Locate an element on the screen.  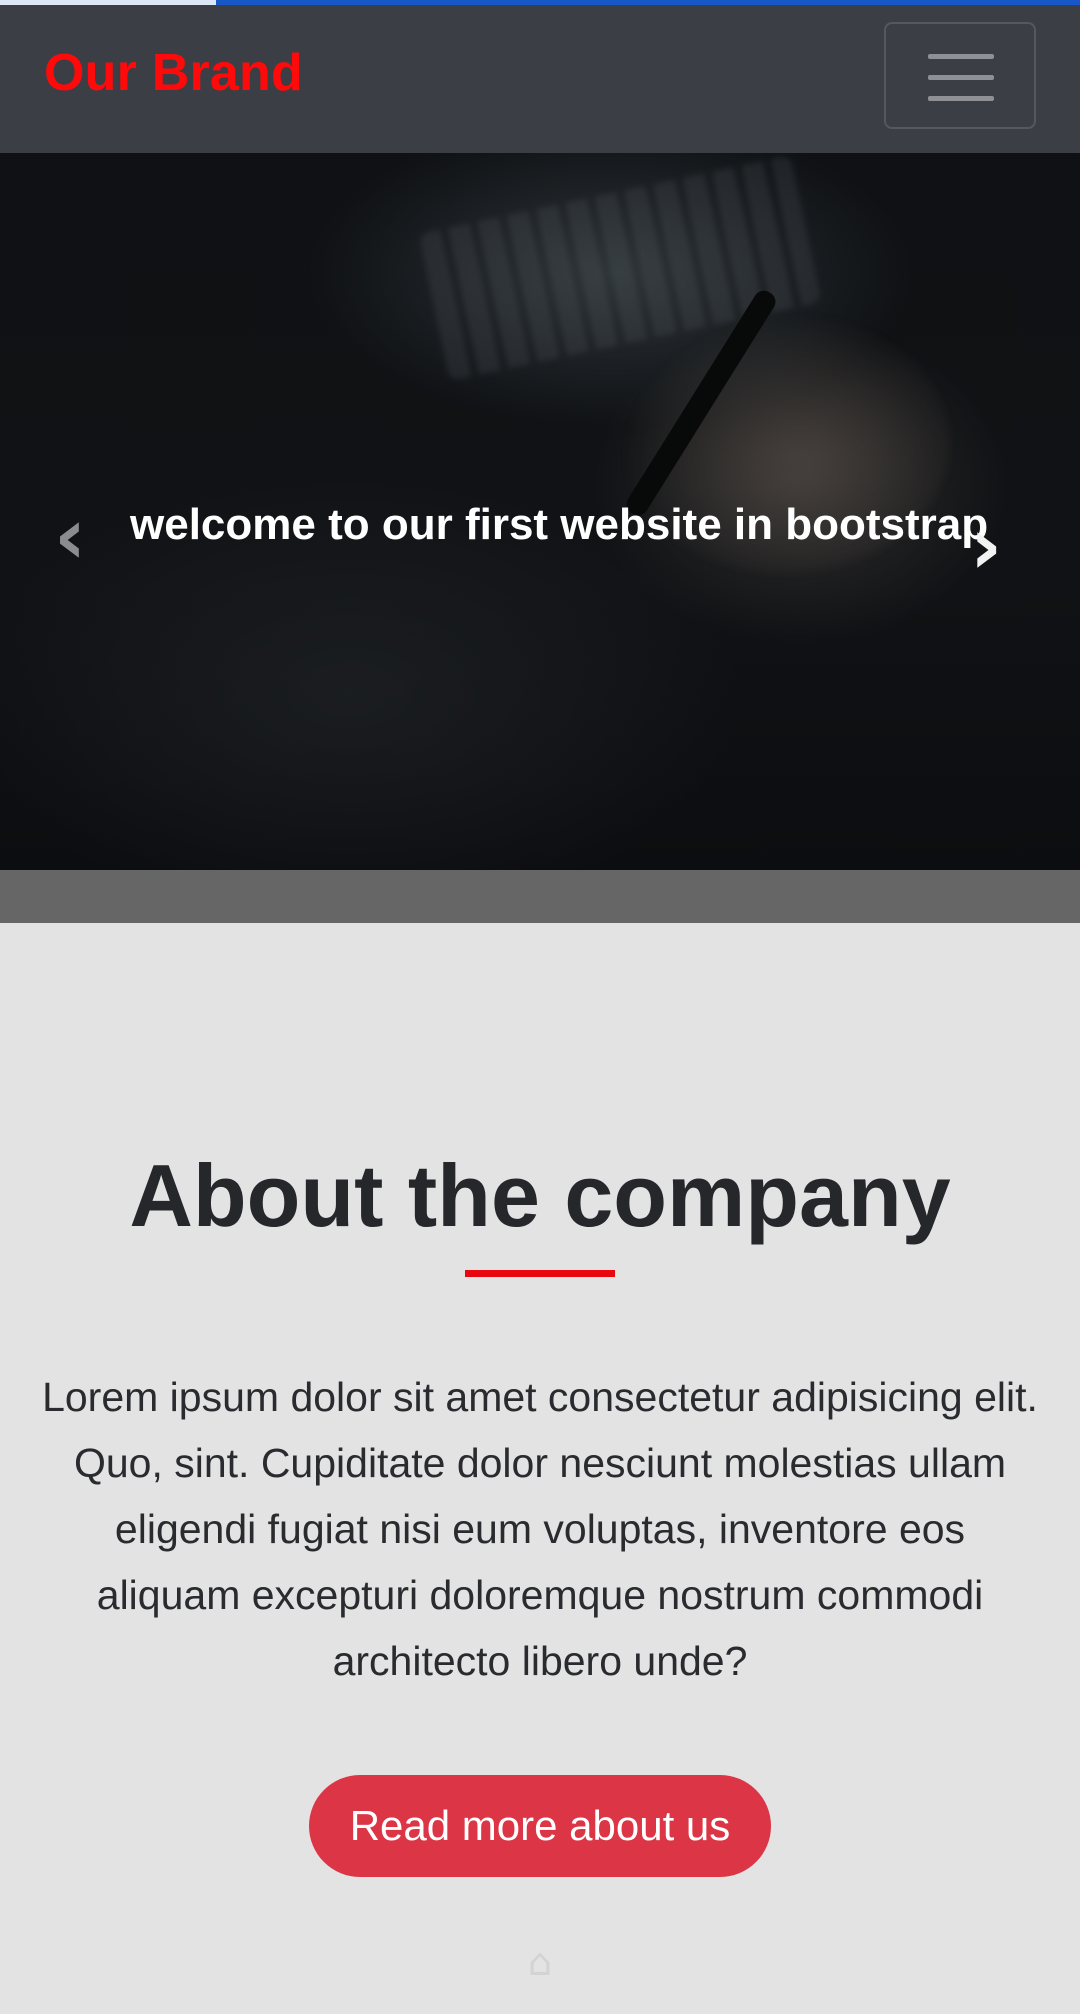
carousel-next-button: › is located at coordinates (986, 547).